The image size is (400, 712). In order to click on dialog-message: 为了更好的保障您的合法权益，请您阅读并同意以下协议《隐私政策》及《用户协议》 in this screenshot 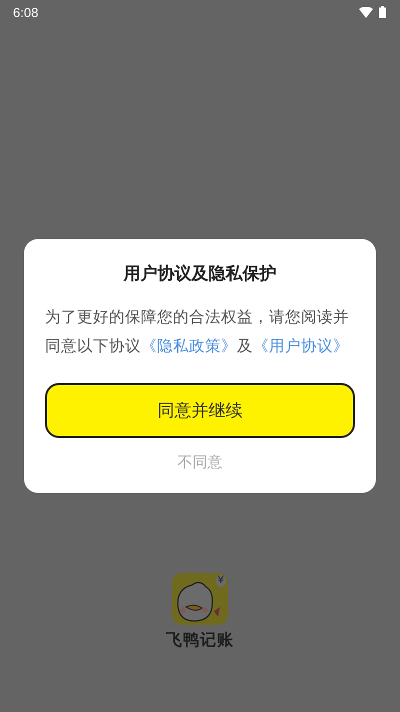, I will do `click(197, 332)`.